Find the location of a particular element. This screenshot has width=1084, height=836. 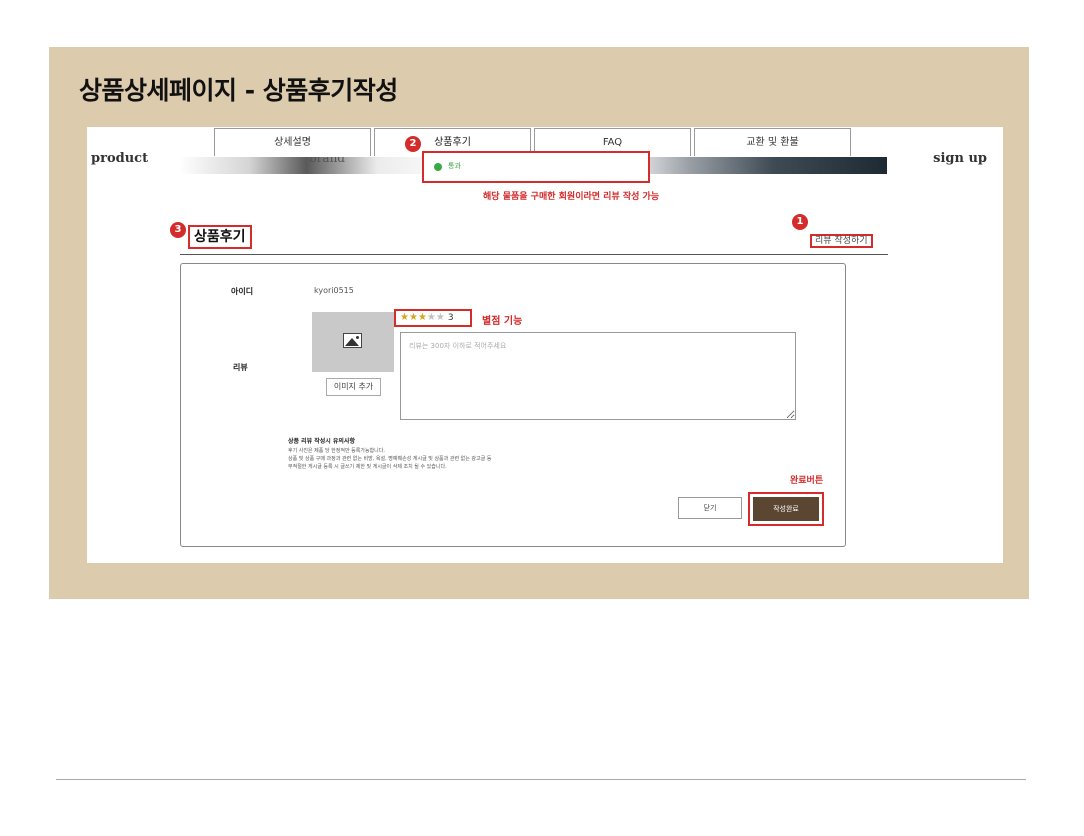

annotation-marker-1: 1 is located at coordinates (800, 222).